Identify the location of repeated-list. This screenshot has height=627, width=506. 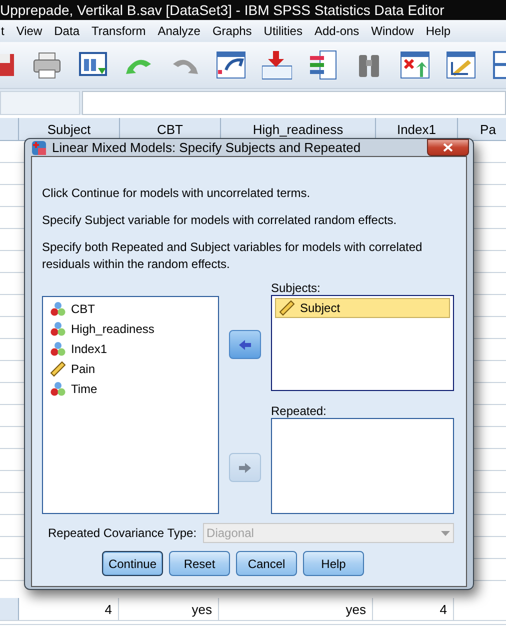
(362, 466).